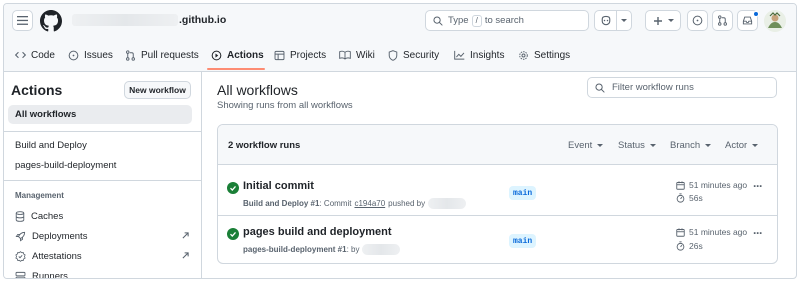  What do you see at coordinates (438, 20) in the screenshot?
I see `search-icon` at bounding box center [438, 20].